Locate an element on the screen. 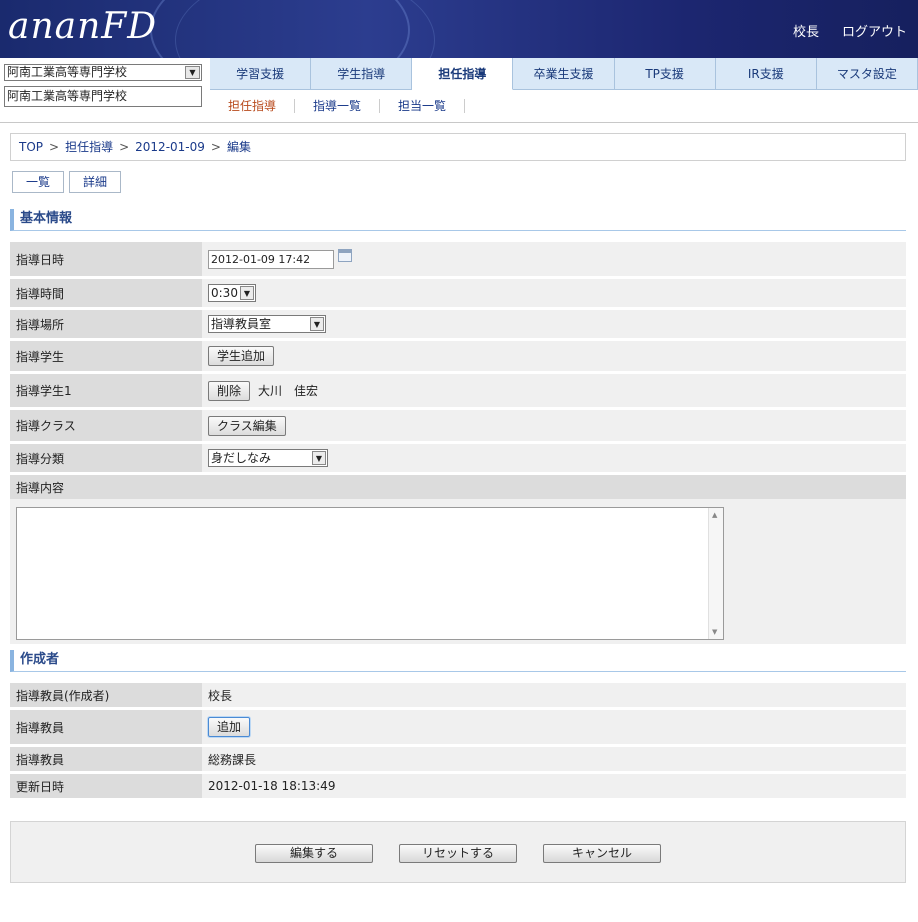 The image size is (918, 922). category-select-value: 身だしなみ is located at coordinates (241, 458).